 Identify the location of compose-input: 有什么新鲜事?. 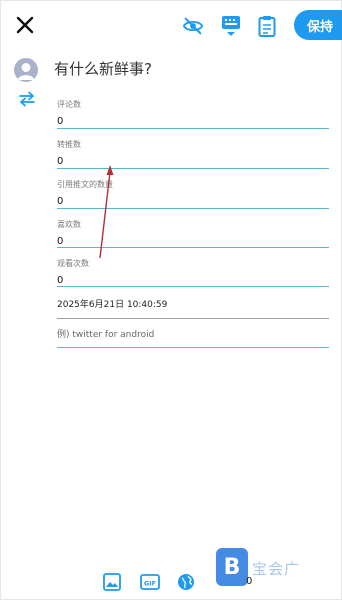
(103, 68).